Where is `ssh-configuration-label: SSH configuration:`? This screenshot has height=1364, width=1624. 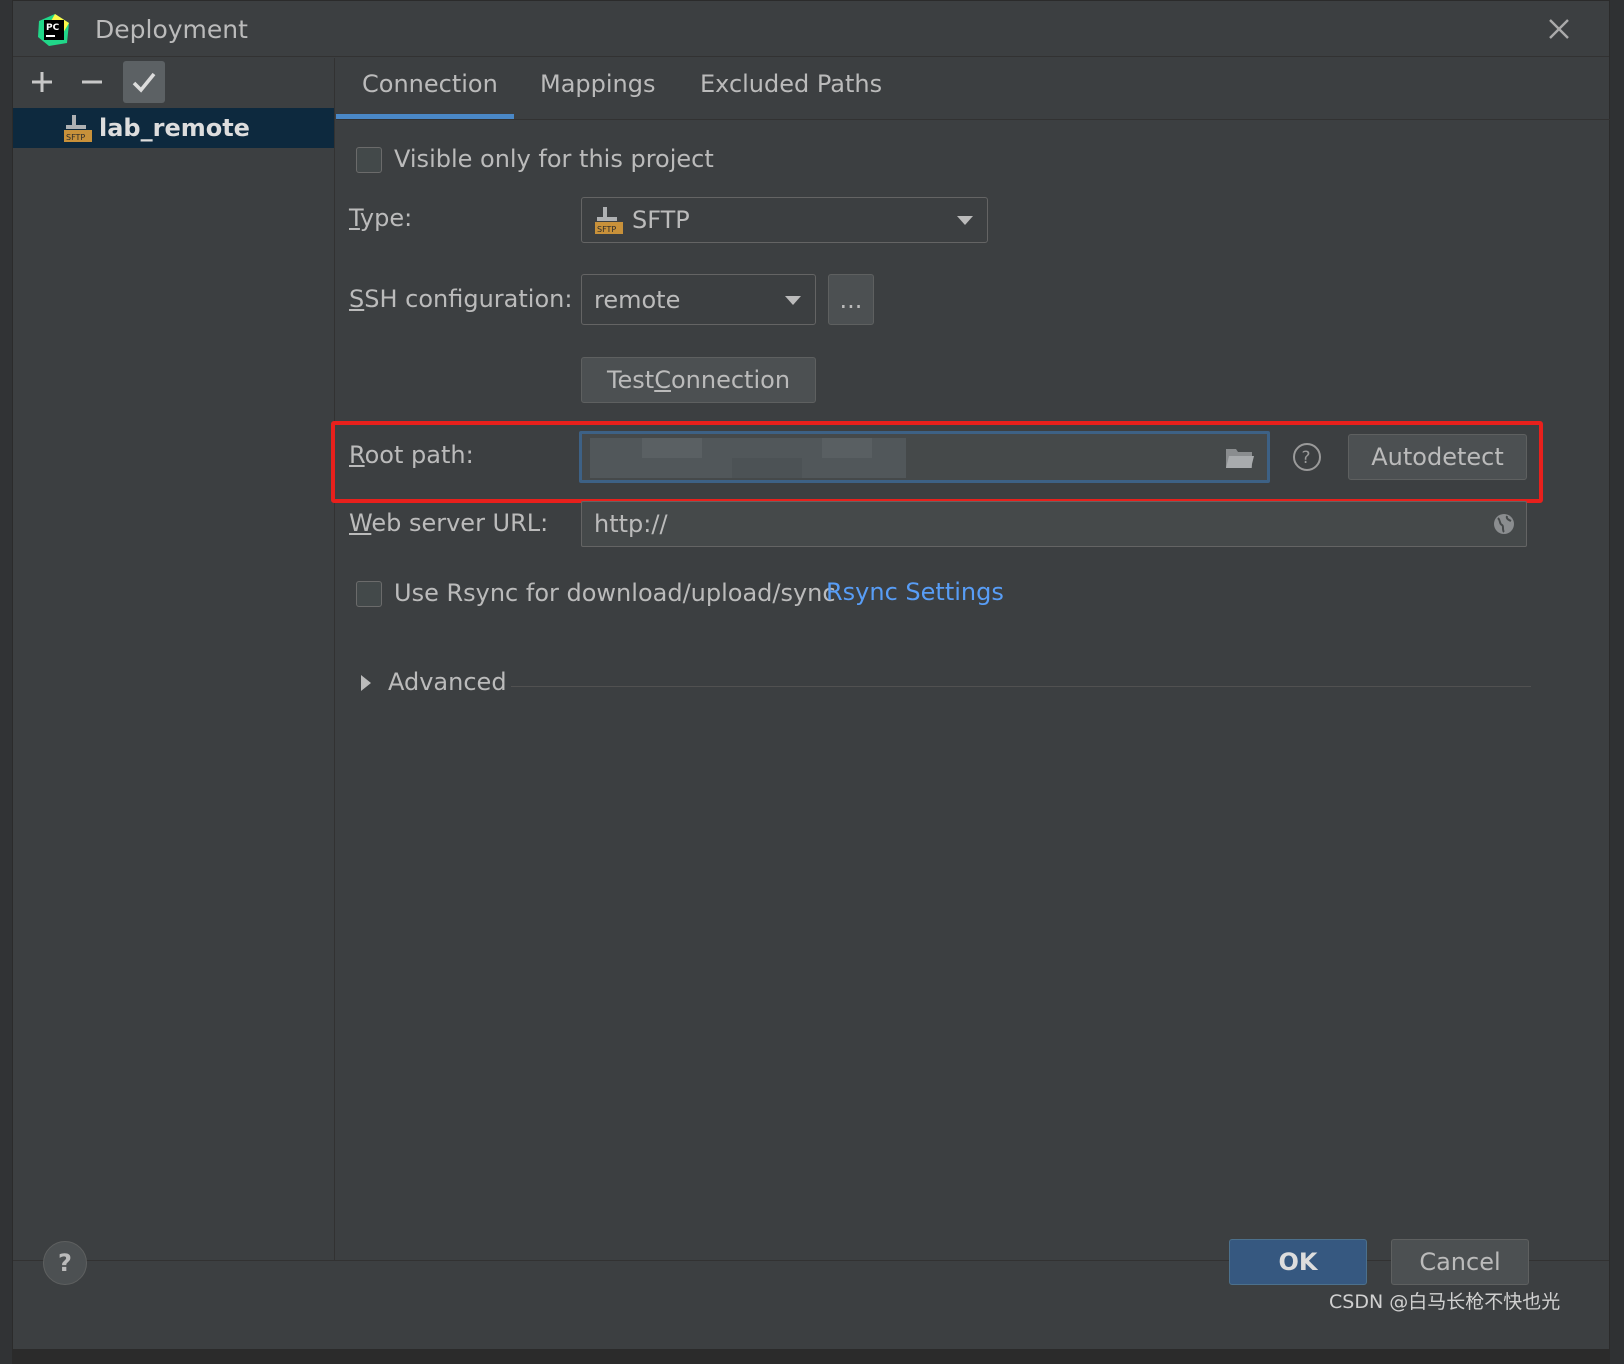 ssh-configuration-label: SSH configuration: is located at coordinates (461, 299).